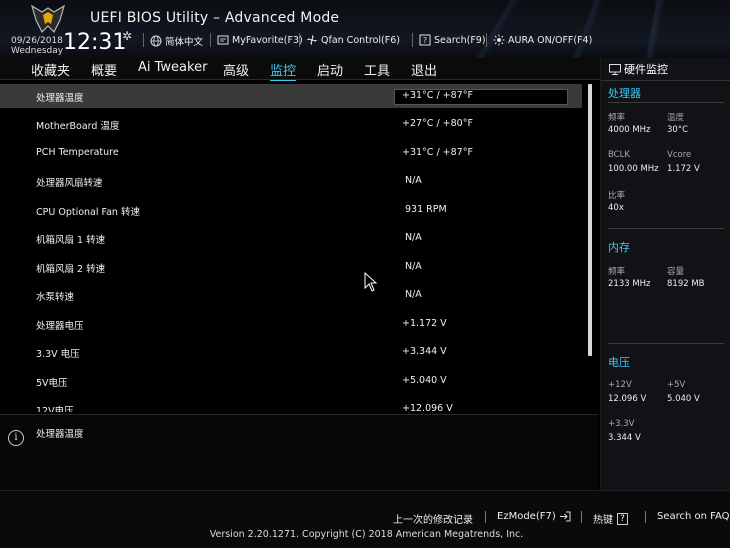 Image resolution: width=730 pixels, height=548 pixels. I want to click on list-item-chassis-fan-2-speed: 机箱风扇 2 转速 N/A, so click(291, 267).